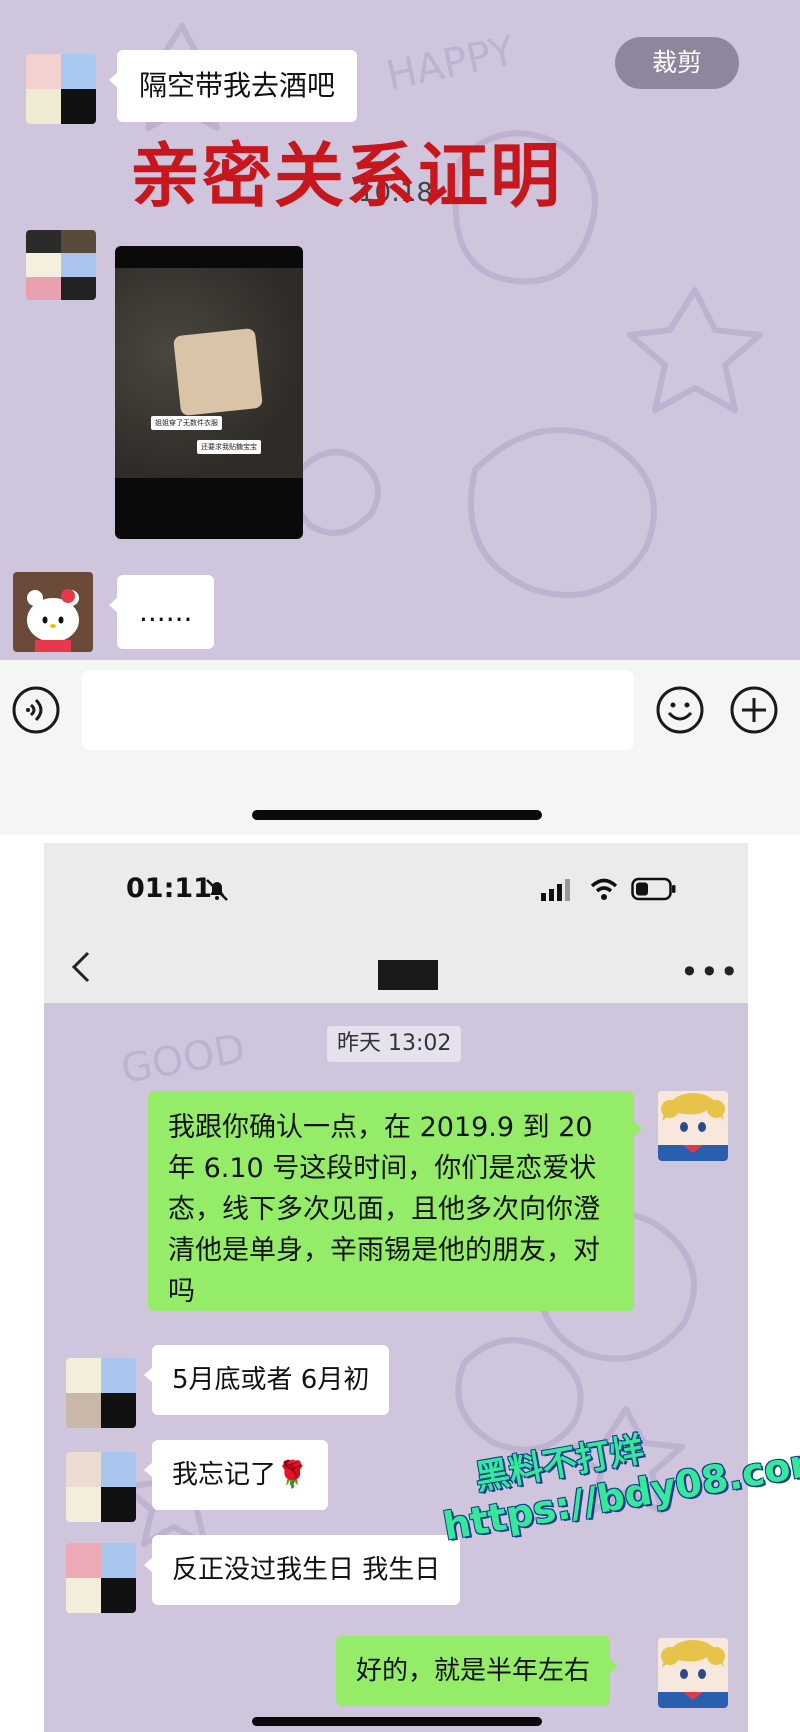 This screenshot has width=800, height=1732. I want to click on contact-name-redacted, so click(408, 975).